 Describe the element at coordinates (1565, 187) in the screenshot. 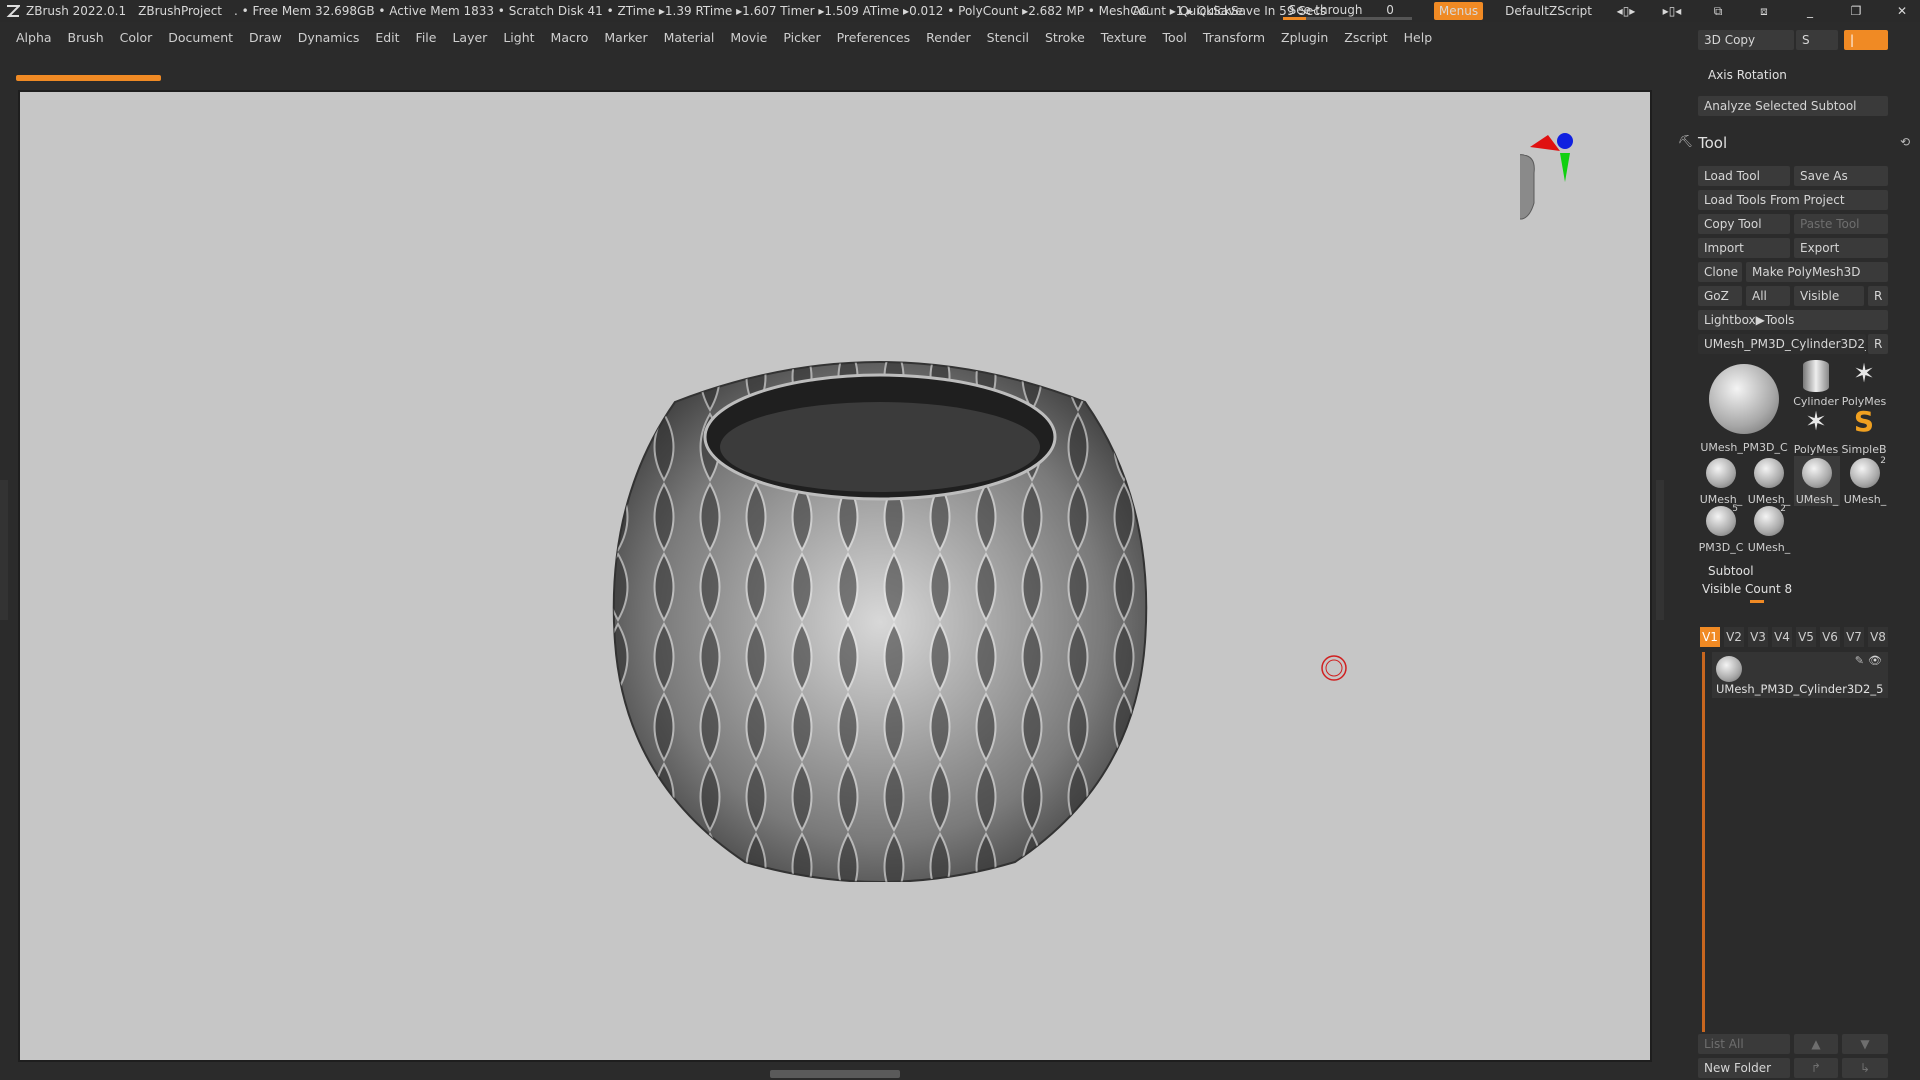

I see `navigation-head-icon` at that location.